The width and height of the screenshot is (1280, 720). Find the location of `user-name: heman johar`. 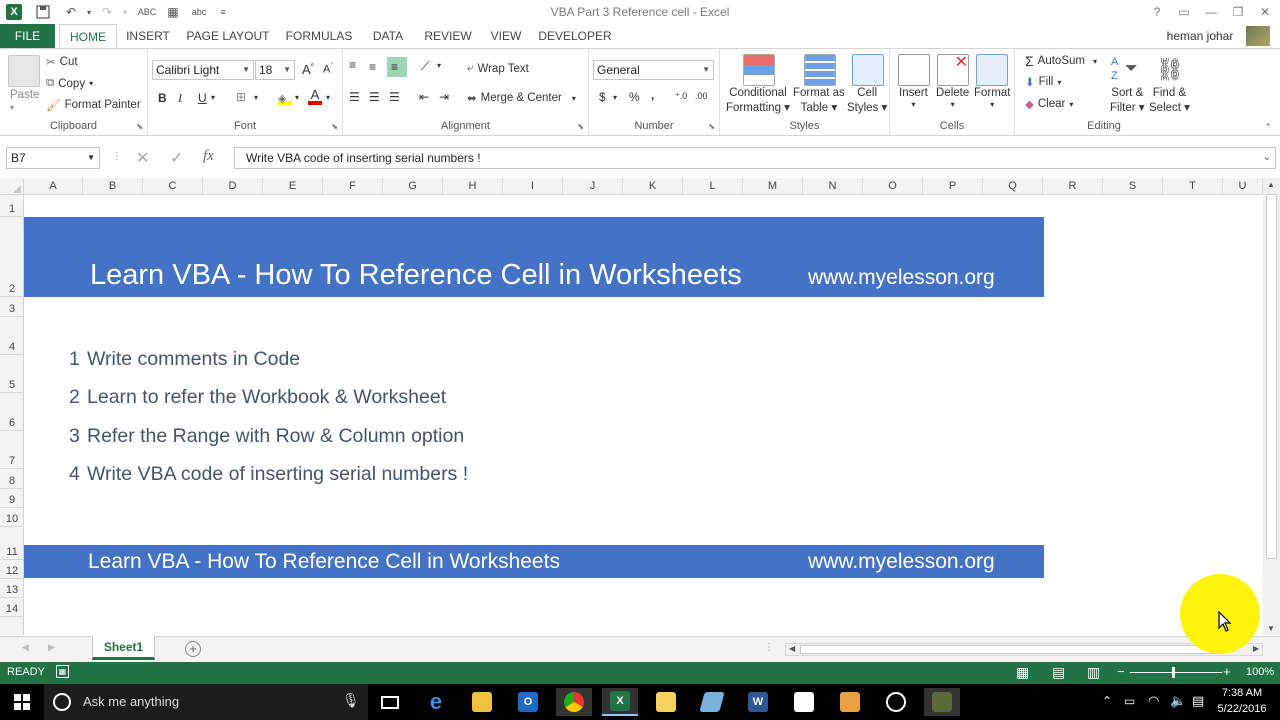

user-name: heman johar is located at coordinates (1200, 36).